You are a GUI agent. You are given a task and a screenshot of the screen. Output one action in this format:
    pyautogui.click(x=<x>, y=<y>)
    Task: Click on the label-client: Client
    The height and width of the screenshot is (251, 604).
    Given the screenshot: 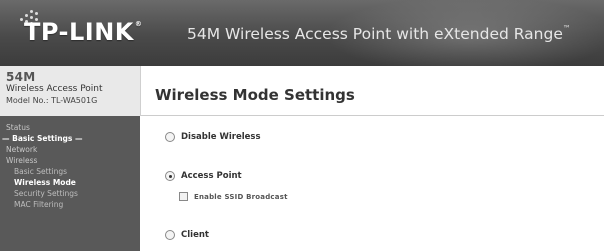 What is the action you would take?
    pyautogui.click(x=195, y=235)
    